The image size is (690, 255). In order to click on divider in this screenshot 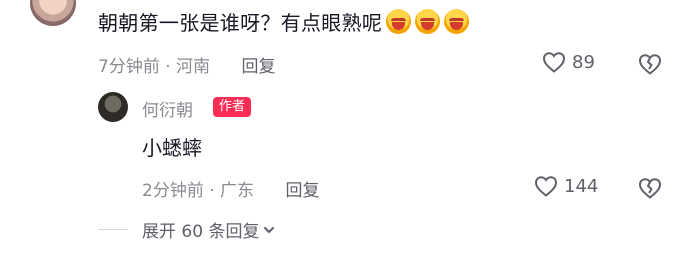, I will do `click(113, 229)`.